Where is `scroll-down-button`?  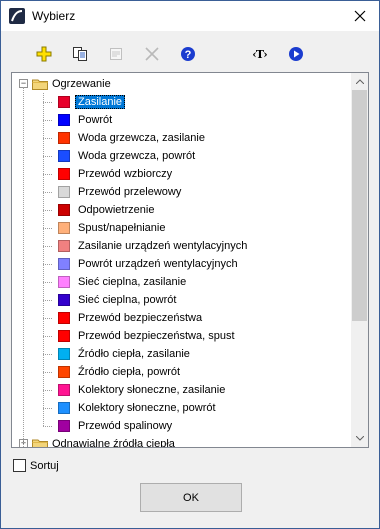 scroll-down-button is located at coordinates (359, 438).